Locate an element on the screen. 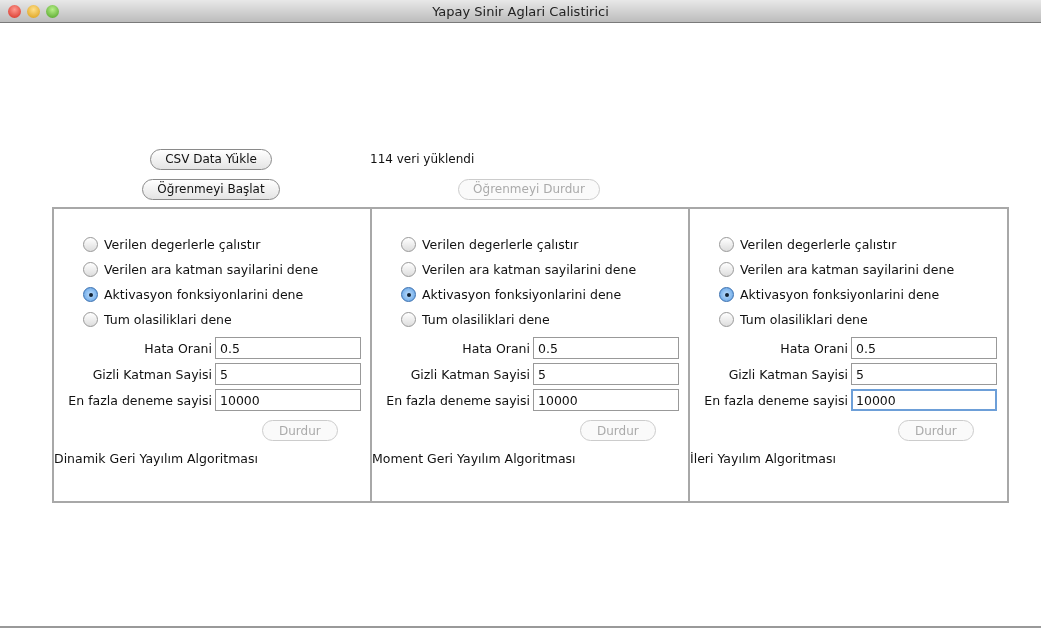 The height and width of the screenshot is (628, 1041). zoom-icon is located at coordinates (52, 11).